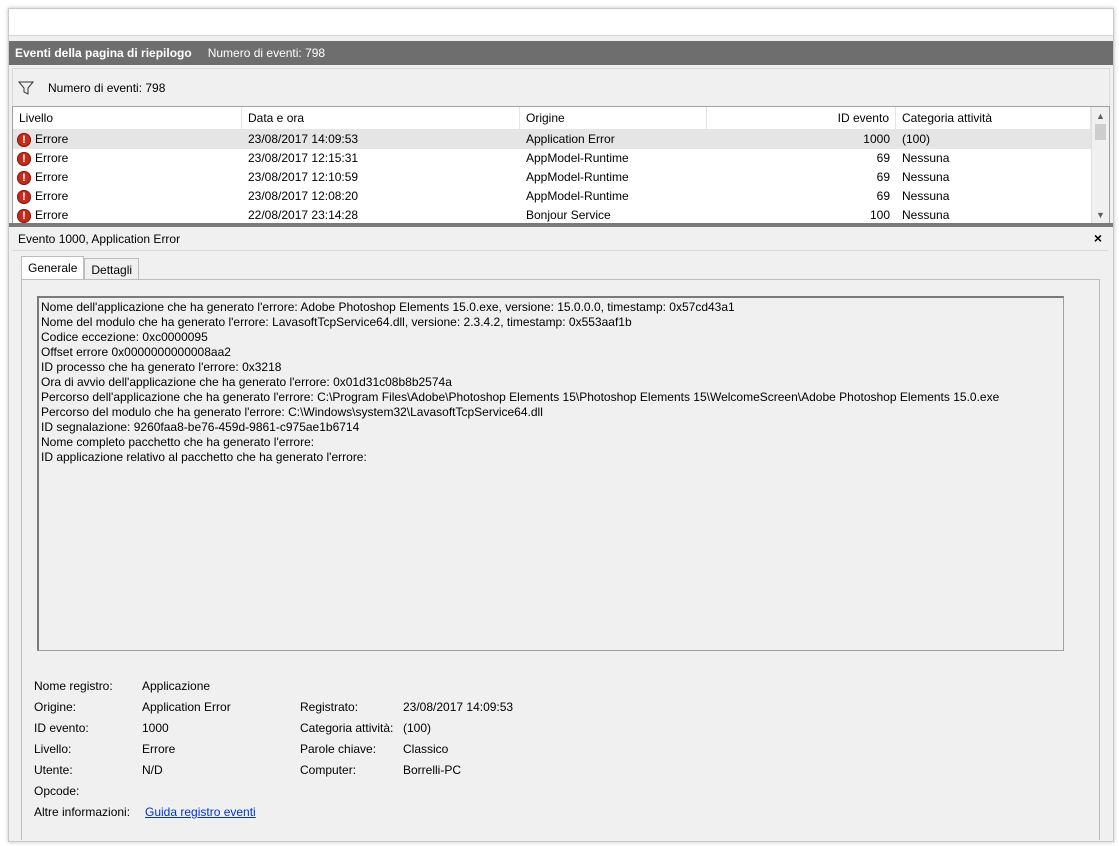 The image size is (1119, 846). What do you see at coordinates (1100, 132) in the screenshot?
I see `scrollbar-thumb` at bounding box center [1100, 132].